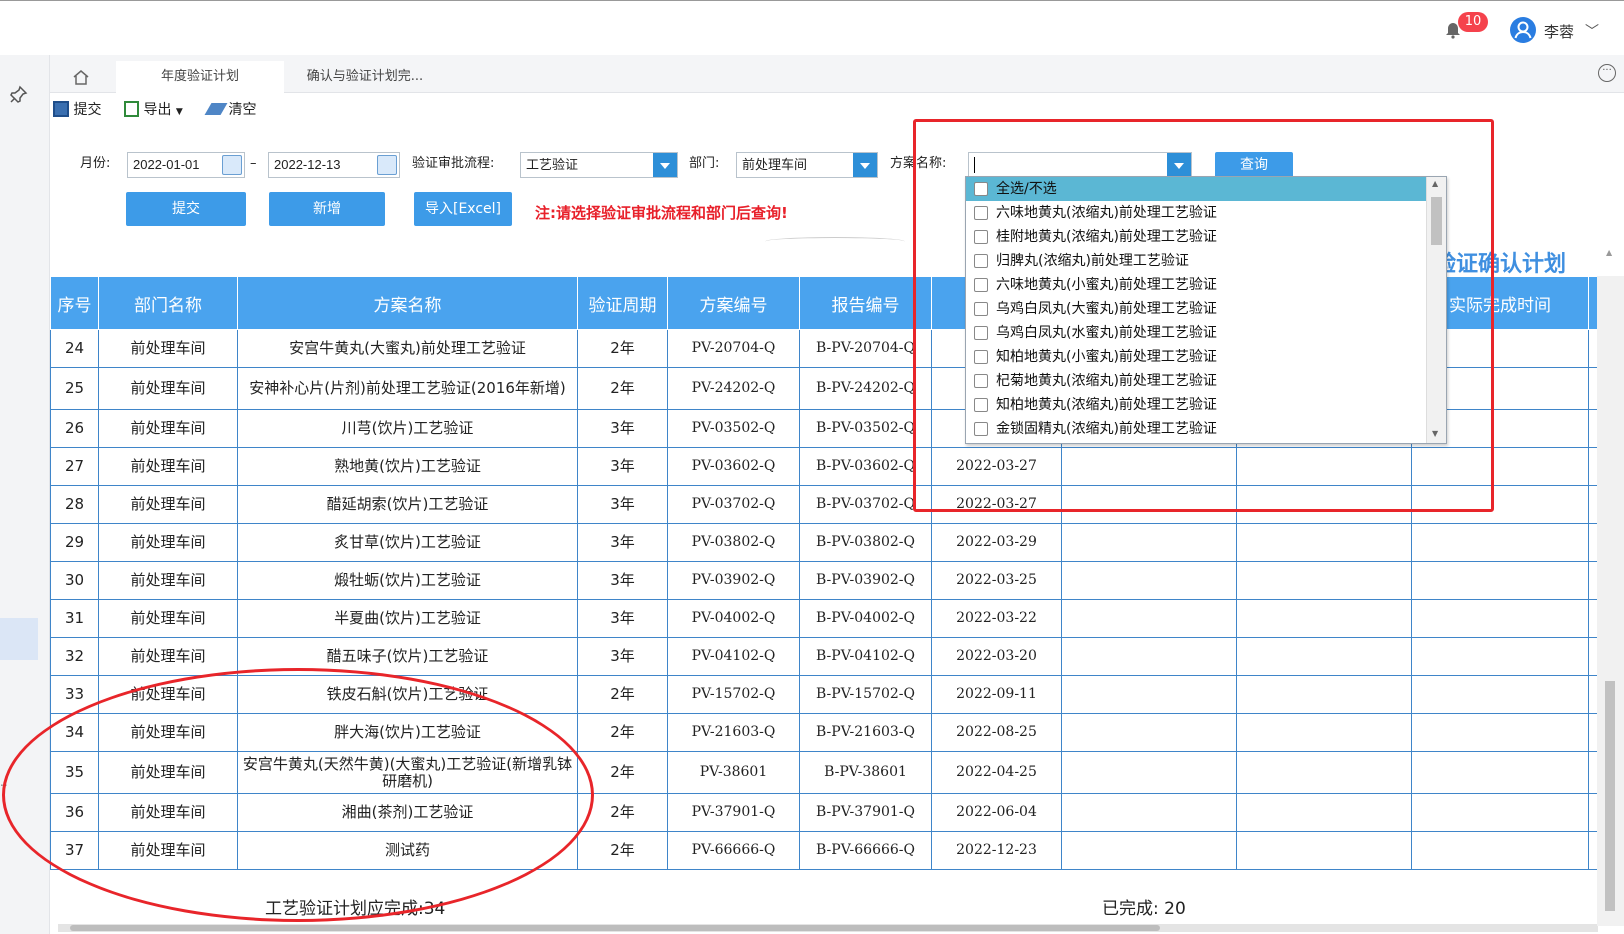  What do you see at coordinates (865, 388) in the screenshot?
I see `cell-report-no: B-PV-24202-Q` at bounding box center [865, 388].